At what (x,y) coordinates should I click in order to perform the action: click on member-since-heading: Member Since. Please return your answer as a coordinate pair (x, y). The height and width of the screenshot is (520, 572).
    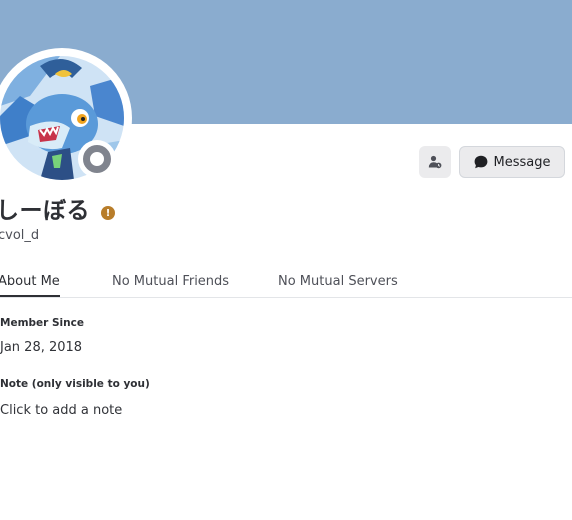
    Looking at the image, I should click on (42, 323).